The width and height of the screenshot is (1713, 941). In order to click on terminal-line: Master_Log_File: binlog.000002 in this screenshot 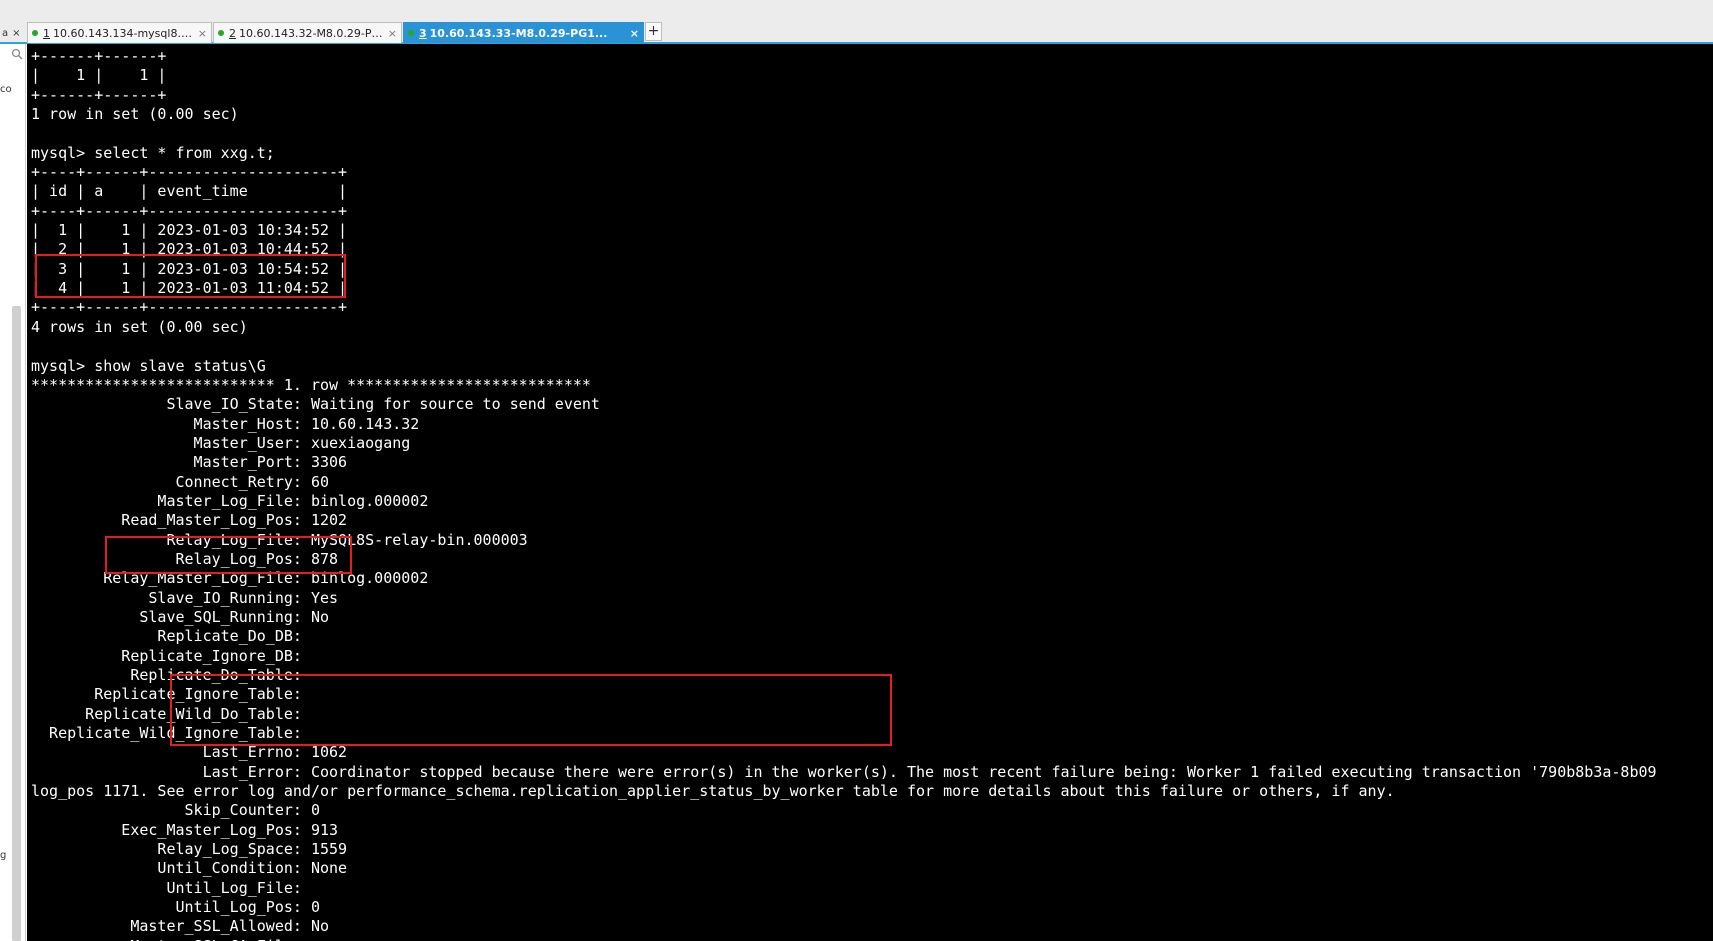, I will do `click(230, 500)`.